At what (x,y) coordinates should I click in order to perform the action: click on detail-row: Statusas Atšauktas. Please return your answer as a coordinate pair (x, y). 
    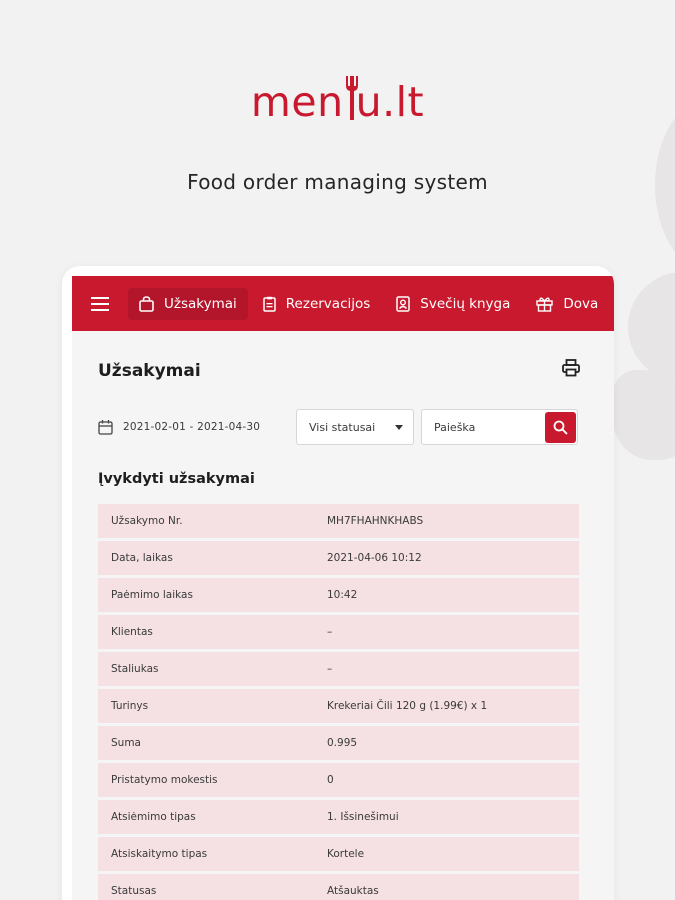
    Looking at the image, I should click on (338, 887).